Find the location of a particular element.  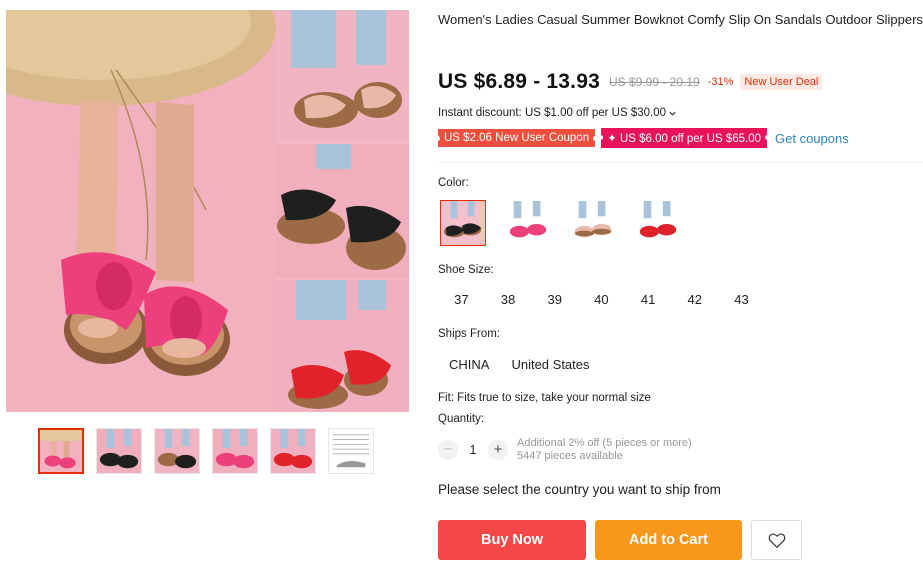

size-option-41: 41 is located at coordinates (648, 299).